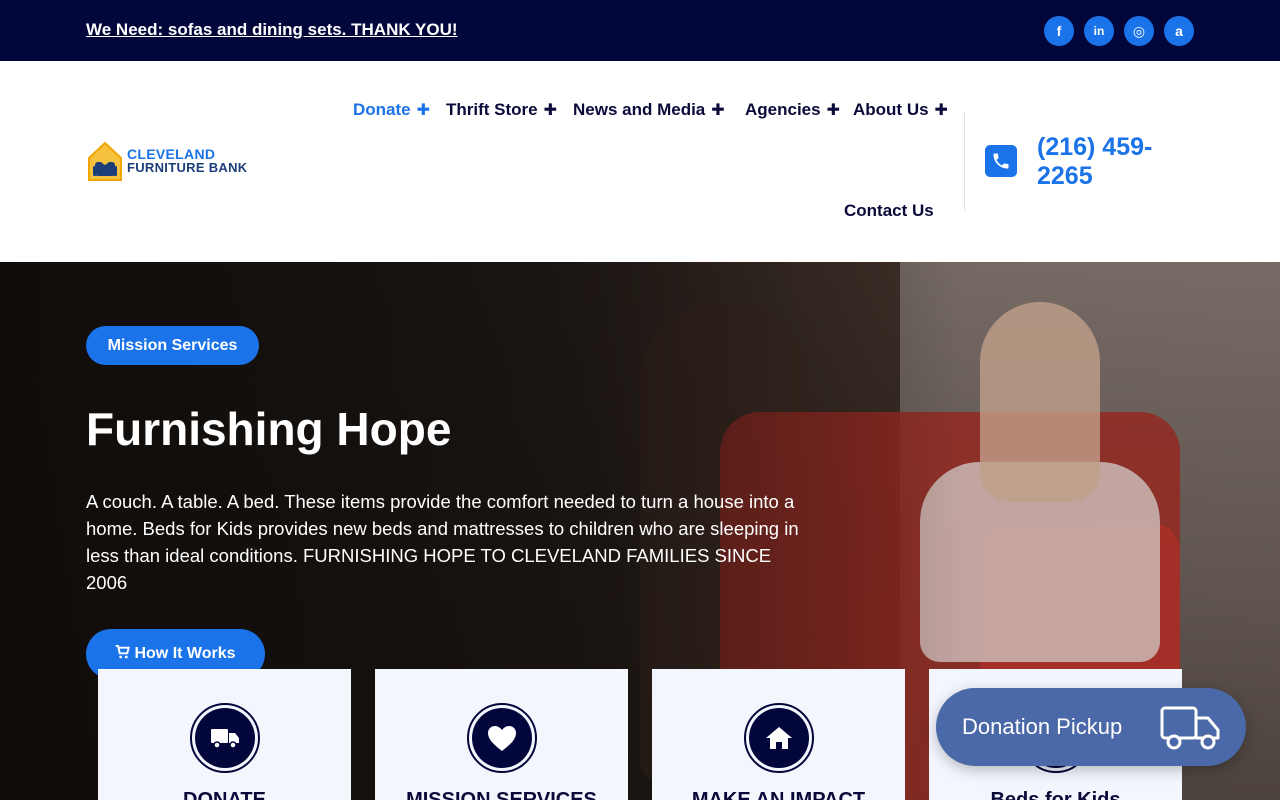  I want to click on linkedin-icon: in, so click(1099, 31).